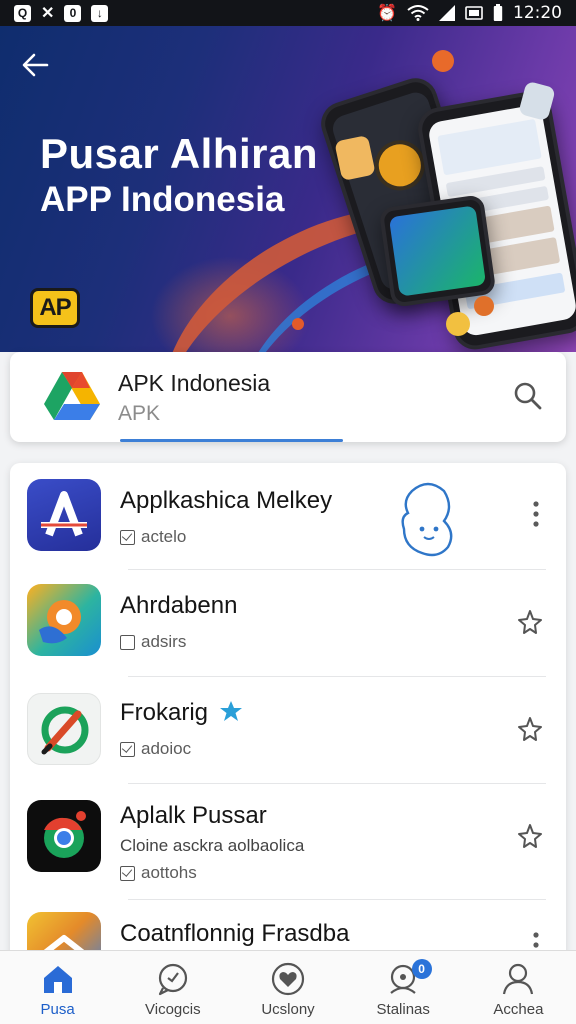  I want to click on nav-label: Vicogcis, so click(173, 1009).